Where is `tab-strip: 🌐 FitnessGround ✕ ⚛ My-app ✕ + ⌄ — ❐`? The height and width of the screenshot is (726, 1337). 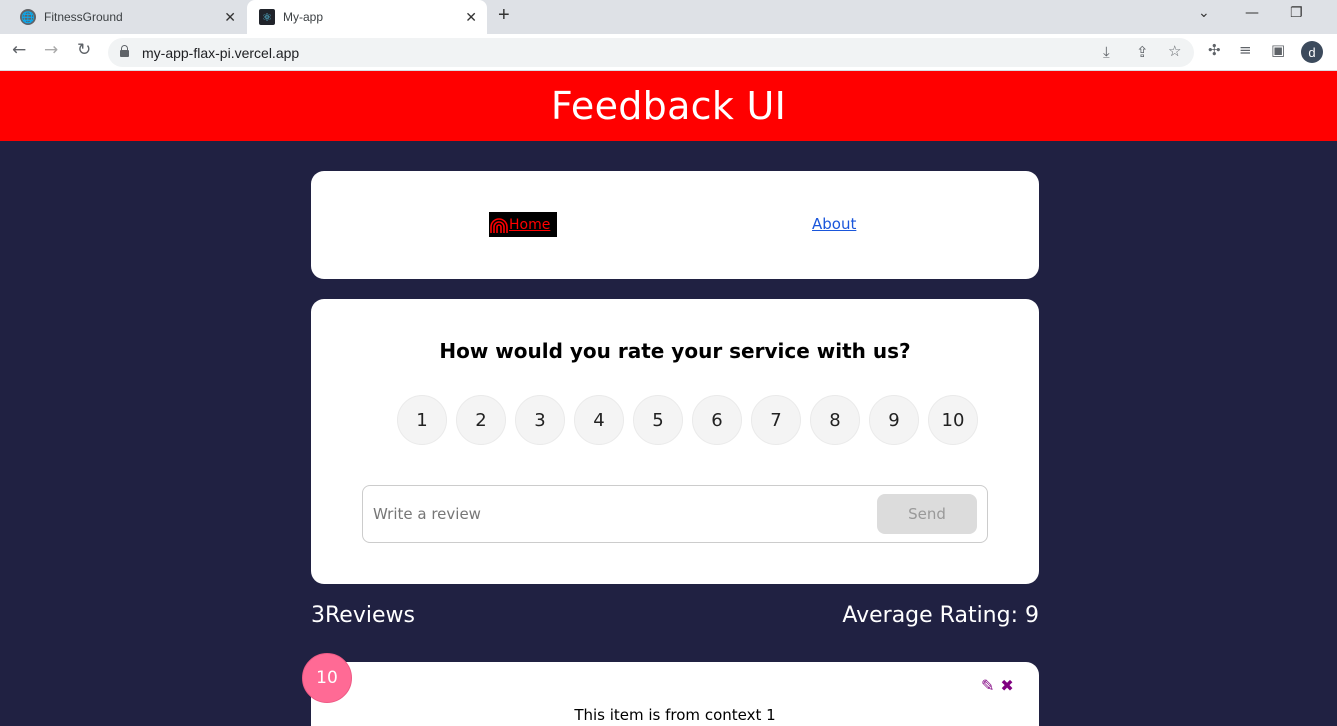
tab-strip: 🌐 FitnessGround ✕ ⚛ My-app ✕ + ⌄ — ❐ is located at coordinates (668, 17).